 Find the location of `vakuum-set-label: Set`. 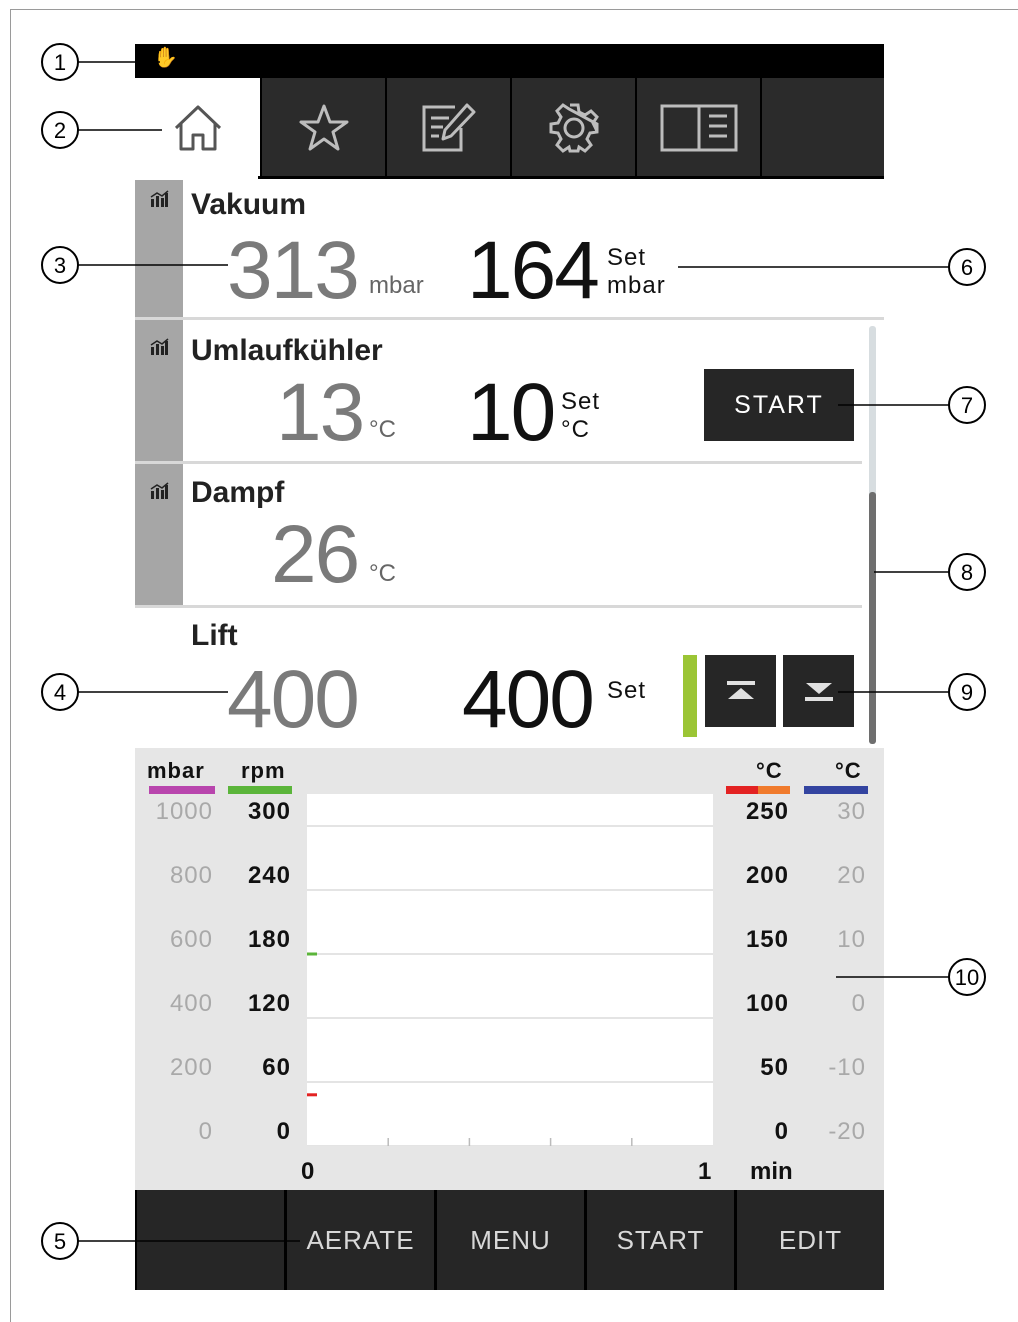

vakuum-set-label: Set is located at coordinates (627, 257).